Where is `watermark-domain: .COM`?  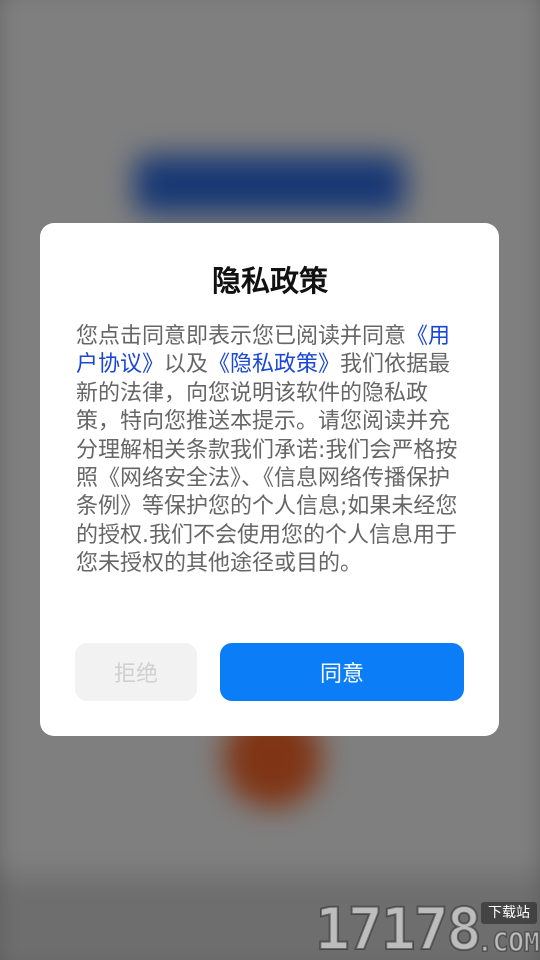
watermark-domain: .COM is located at coordinates (508, 943).